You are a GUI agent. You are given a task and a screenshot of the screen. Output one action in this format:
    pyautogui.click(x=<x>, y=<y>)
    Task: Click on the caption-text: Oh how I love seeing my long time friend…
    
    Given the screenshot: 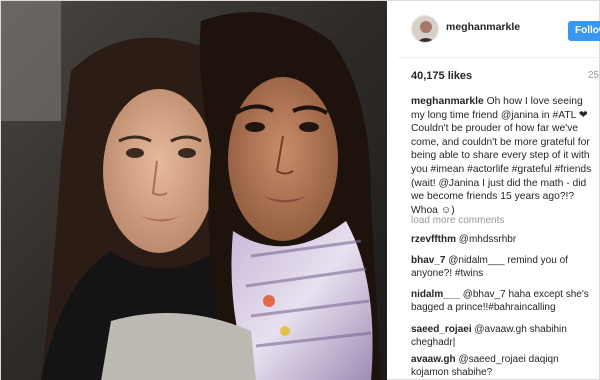 What is the action you would take?
    pyautogui.click(x=501, y=156)
    